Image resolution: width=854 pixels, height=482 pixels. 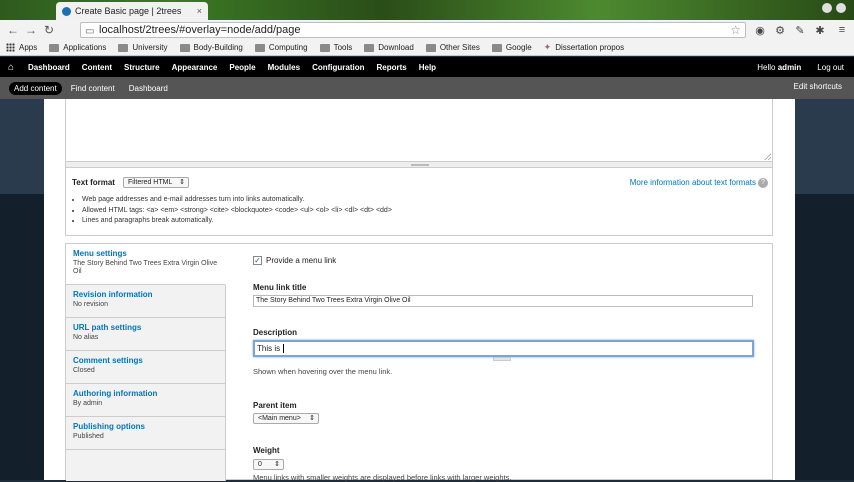 What do you see at coordinates (286, 418) in the screenshot?
I see `parent-item-select: <Main menu>` at bounding box center [286, 418].